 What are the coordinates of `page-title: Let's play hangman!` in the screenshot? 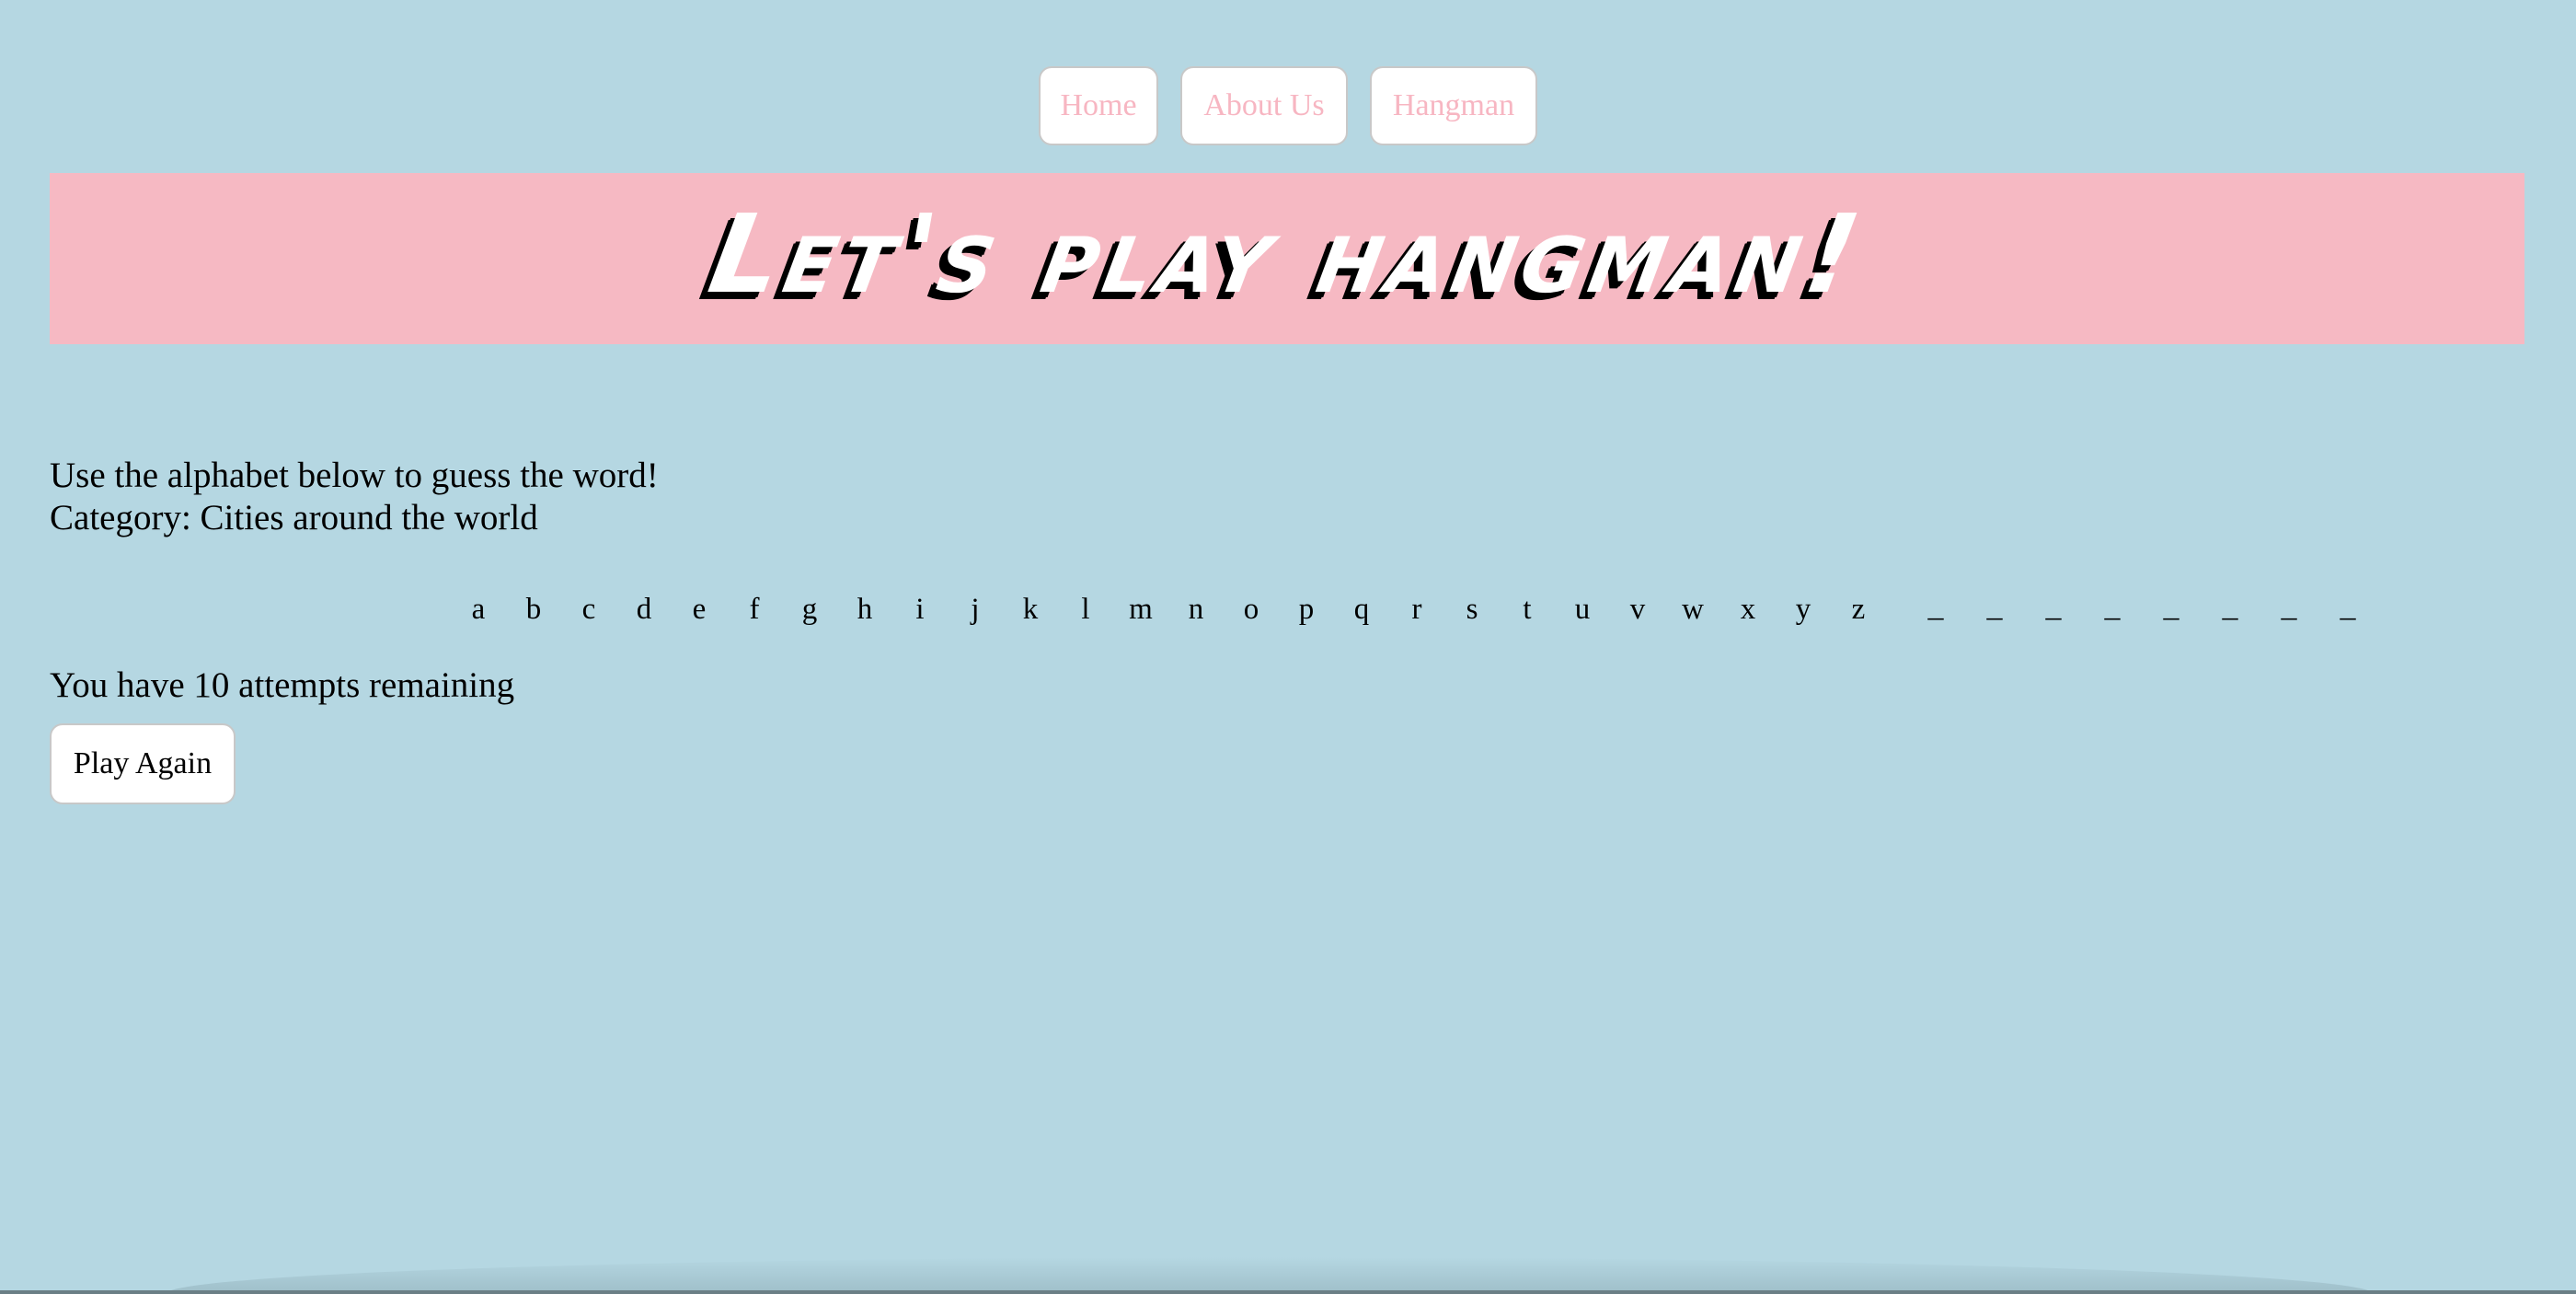 It's located at (1287, 254).